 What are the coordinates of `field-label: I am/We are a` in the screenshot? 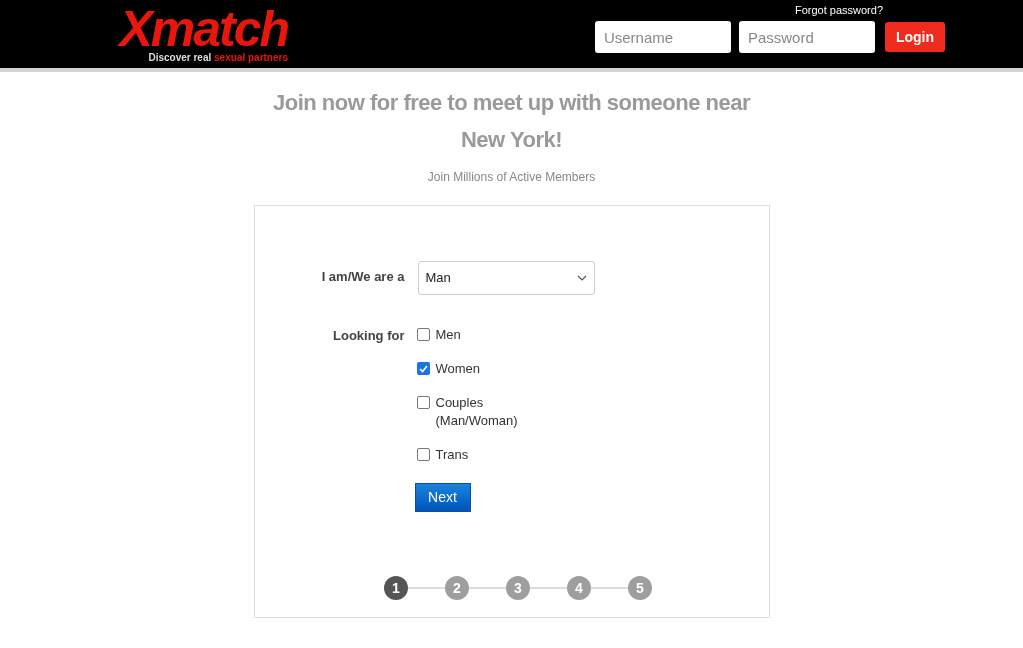 It's located at (362, 277).